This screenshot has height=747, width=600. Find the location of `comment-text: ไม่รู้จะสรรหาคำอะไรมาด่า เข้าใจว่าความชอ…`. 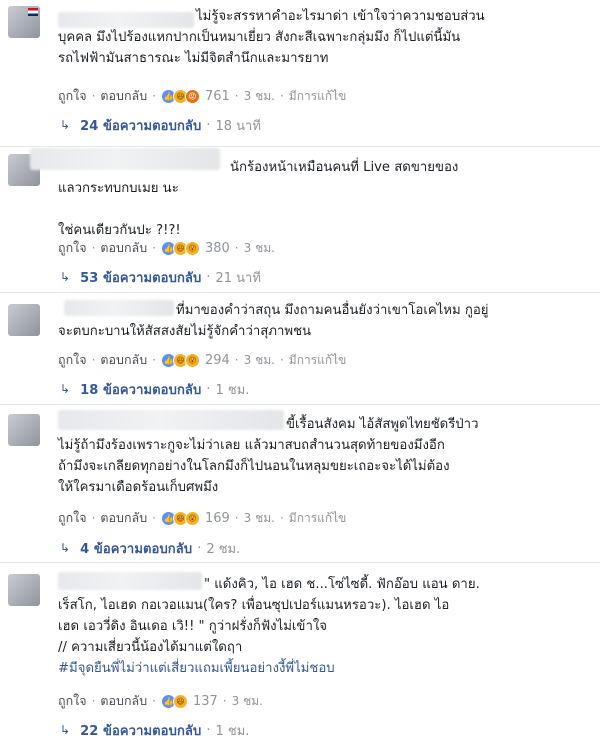

comment-text: ไม่รู้จะสรรหาคำอะไรมาด่า เข้าใจว่าความชอ… is located at coordinates (271, 37).